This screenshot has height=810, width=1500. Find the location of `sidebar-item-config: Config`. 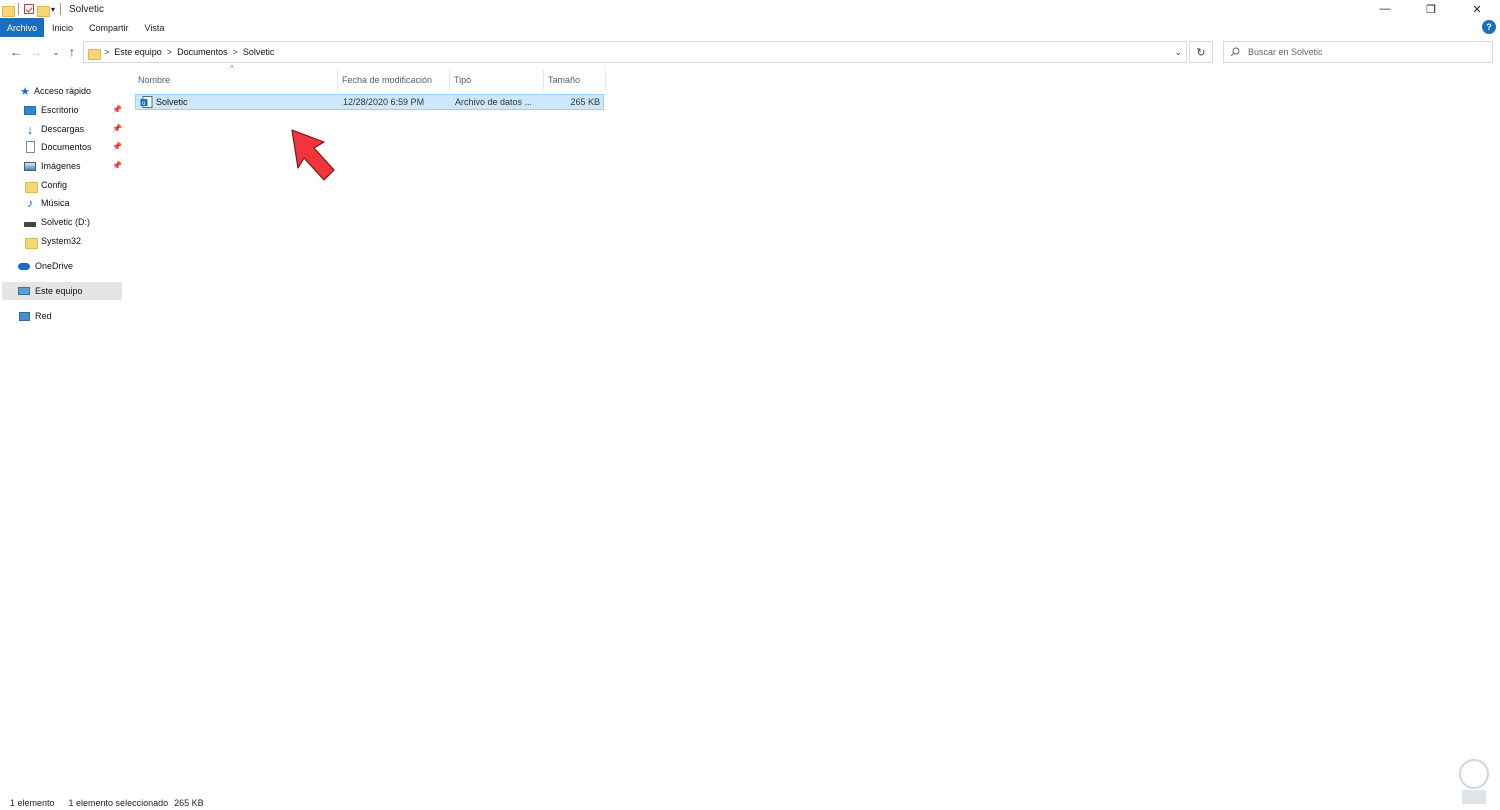

sidebar-item-config: Config is located at coordinates (45, 185).